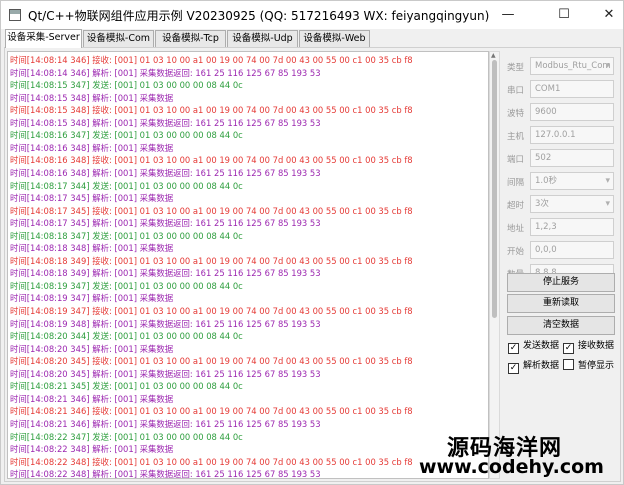 The width and height of the screenshot is (624, 485). I want to click on net-port-label: 端口, so click(516, 160).